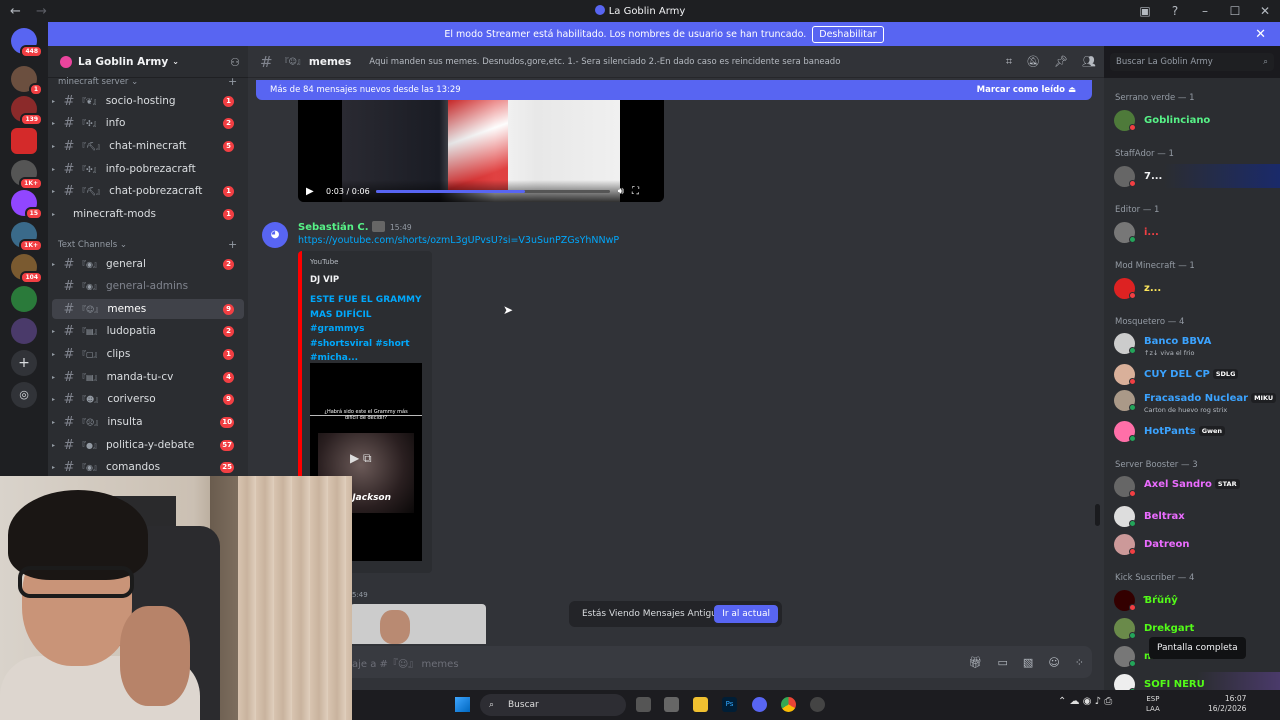  What do you see at coordinates (148, 377) in the screenshot?
I see `channel-manda-tu-cv: ▸ # 『▤』 manda-tu-cv 4` at bounding box center [148, 377].